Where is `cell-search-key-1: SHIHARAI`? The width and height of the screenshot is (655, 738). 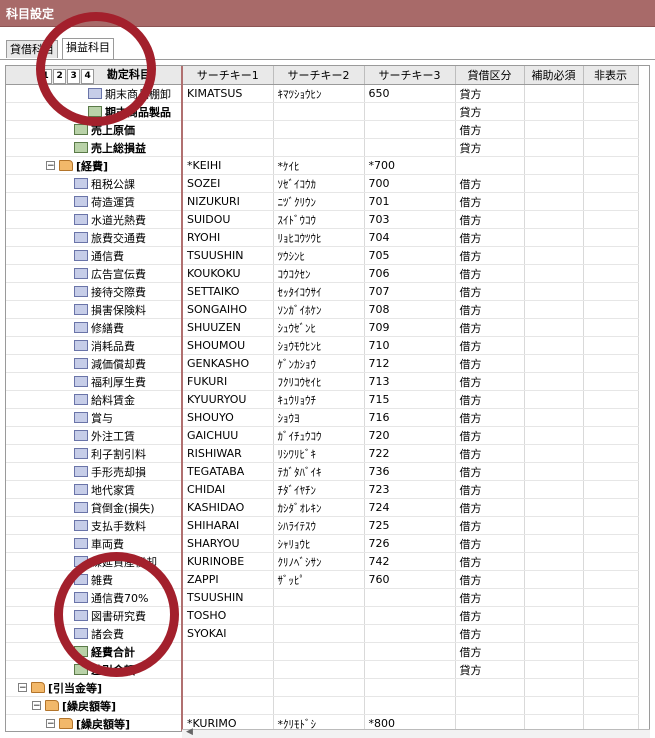 cell-search-key-1: SHIHARAI is located at coordinates (228, 525).